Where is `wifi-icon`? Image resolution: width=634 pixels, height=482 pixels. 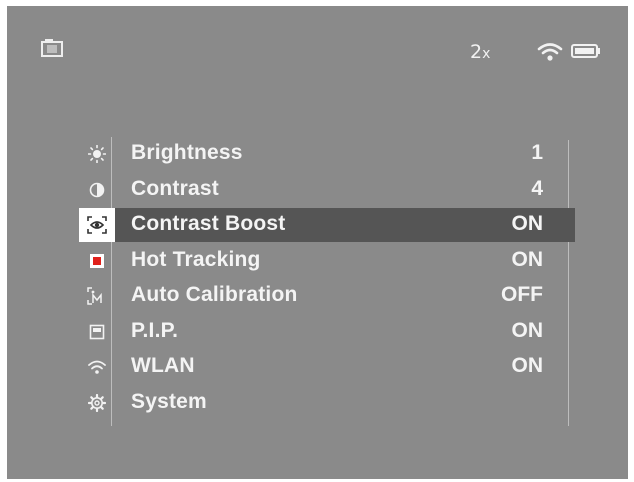
wifi-icon is located at coordinates (550, 52).